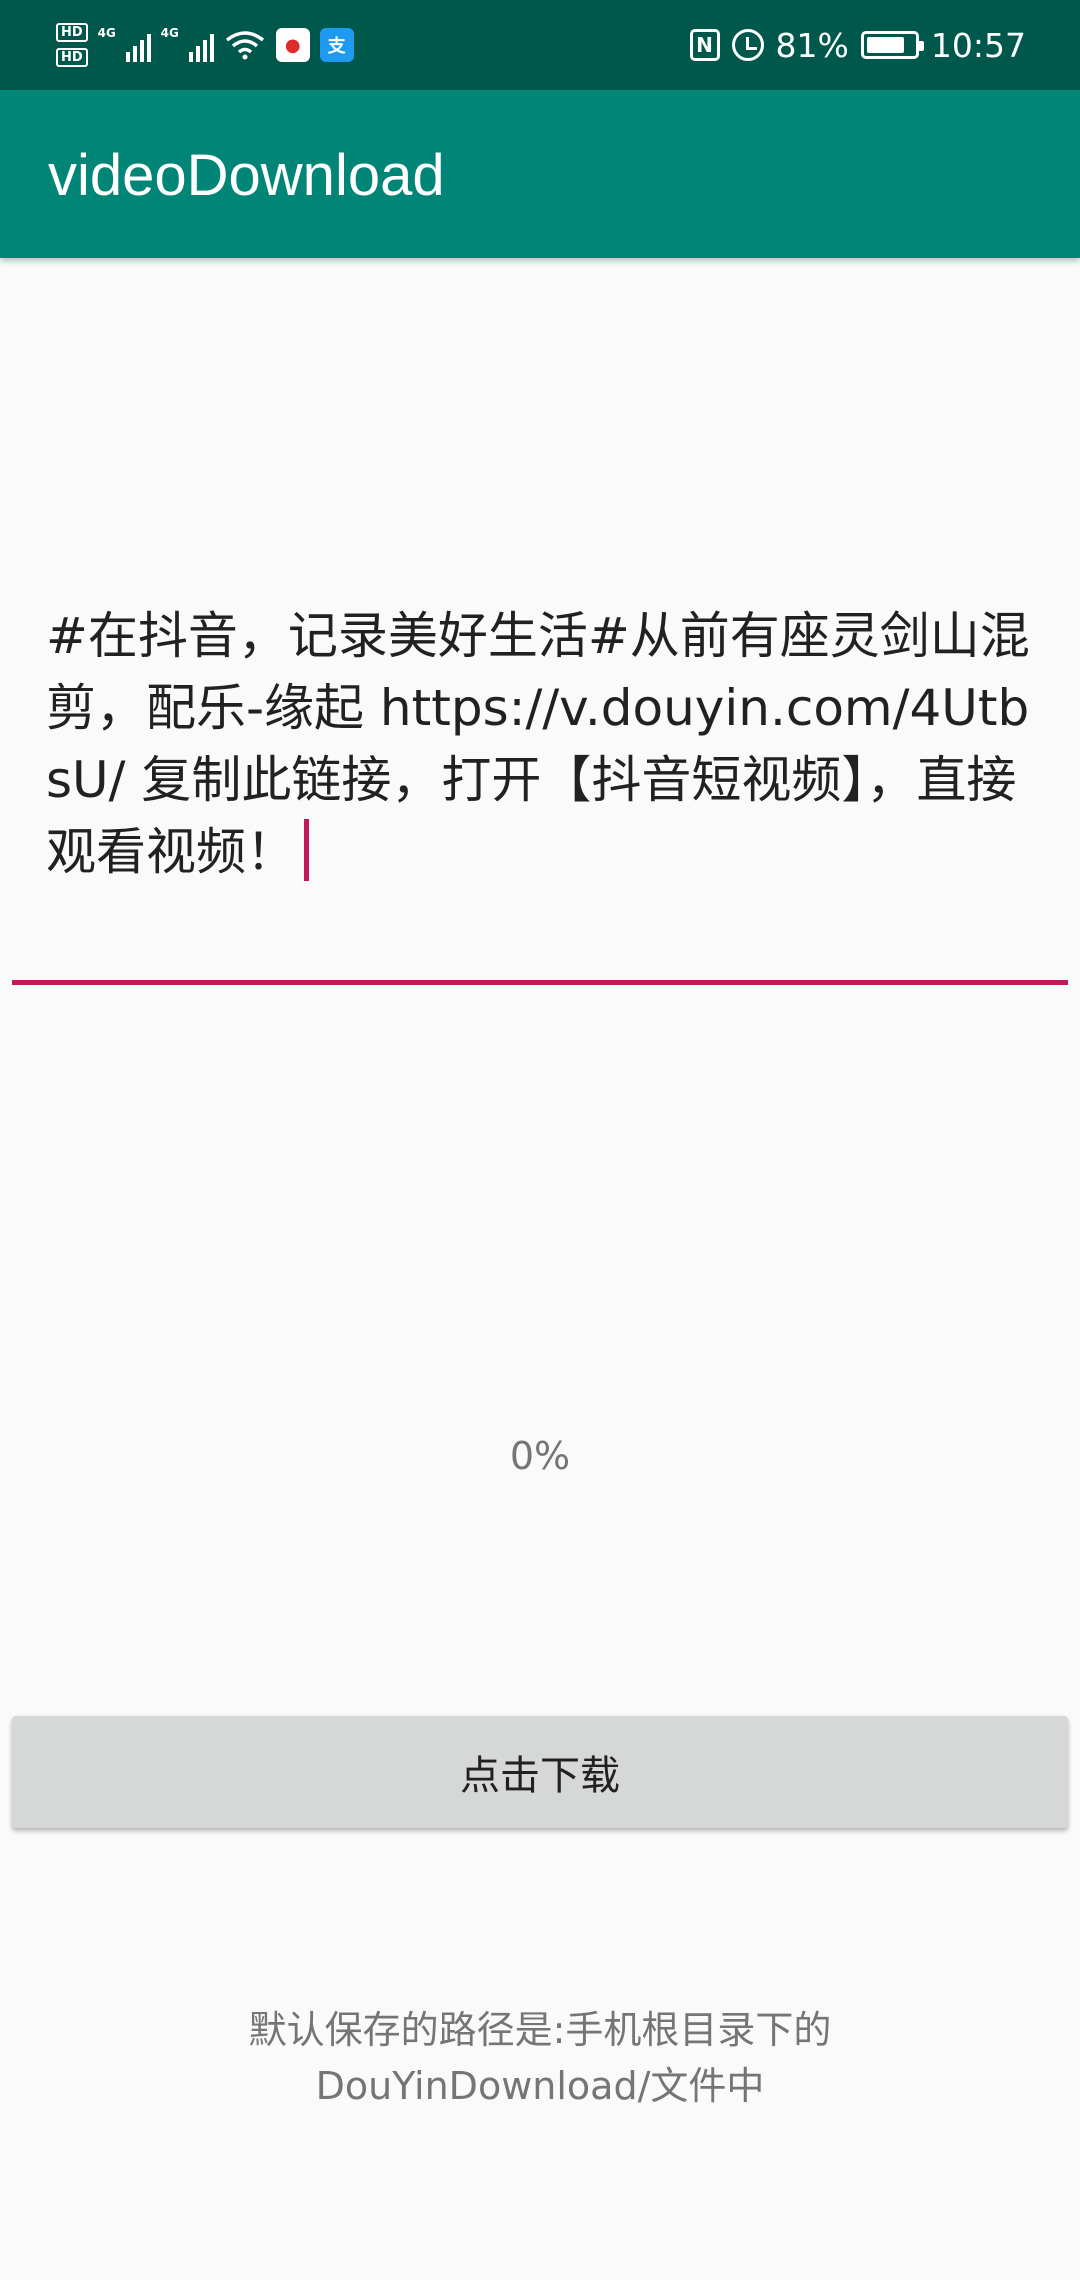  I want to click on app-bar: videoDownload, so click(540, 174).